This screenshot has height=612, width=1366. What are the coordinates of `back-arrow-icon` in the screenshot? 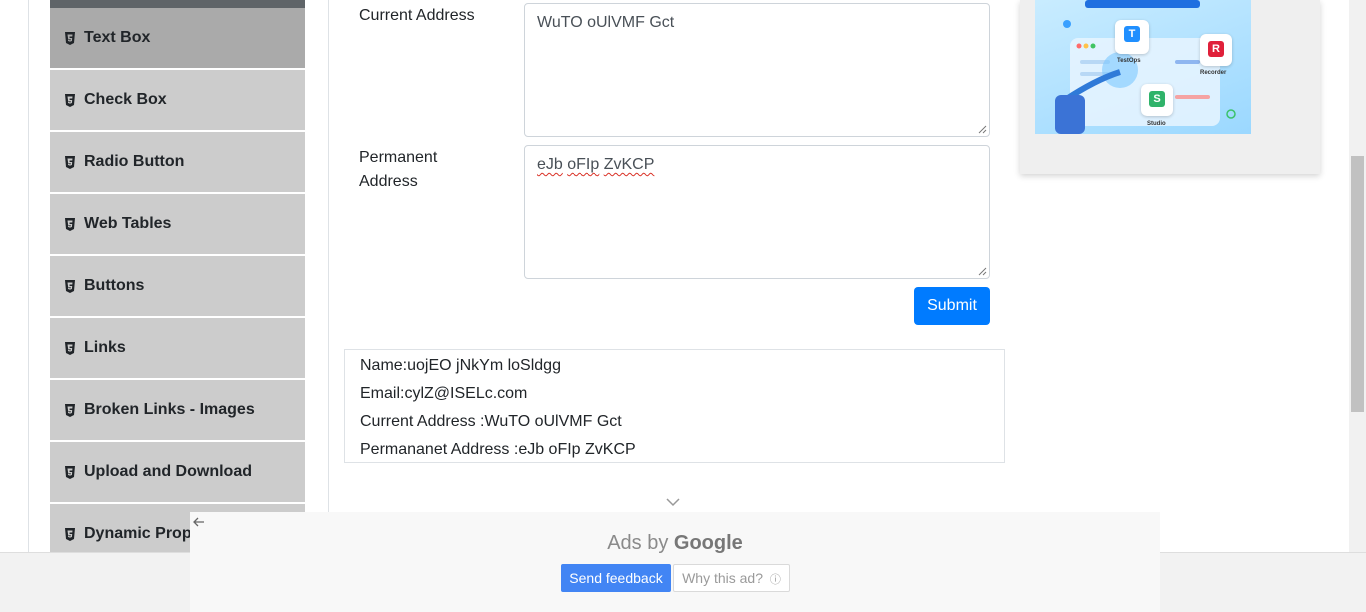 It's located at (199, 522).